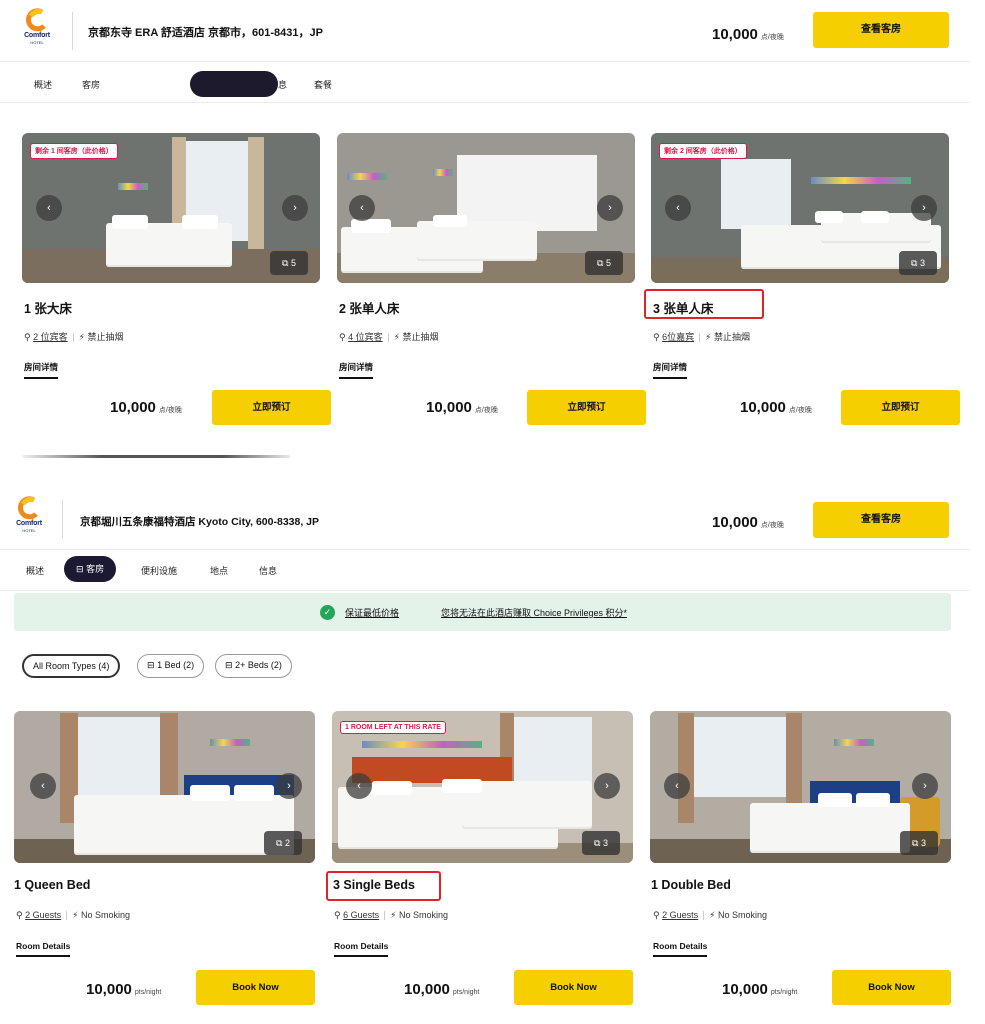  I want to click on room-photo: 1 ROOM LEFT AT THIS RATE ‹ › ⧉ 3, so click(482, 787).